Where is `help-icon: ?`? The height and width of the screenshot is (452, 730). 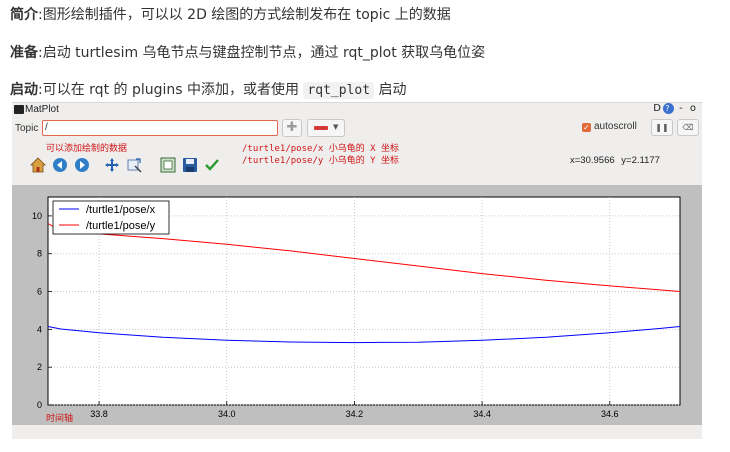 help-icon: ? is located at coordinates (668, 108).